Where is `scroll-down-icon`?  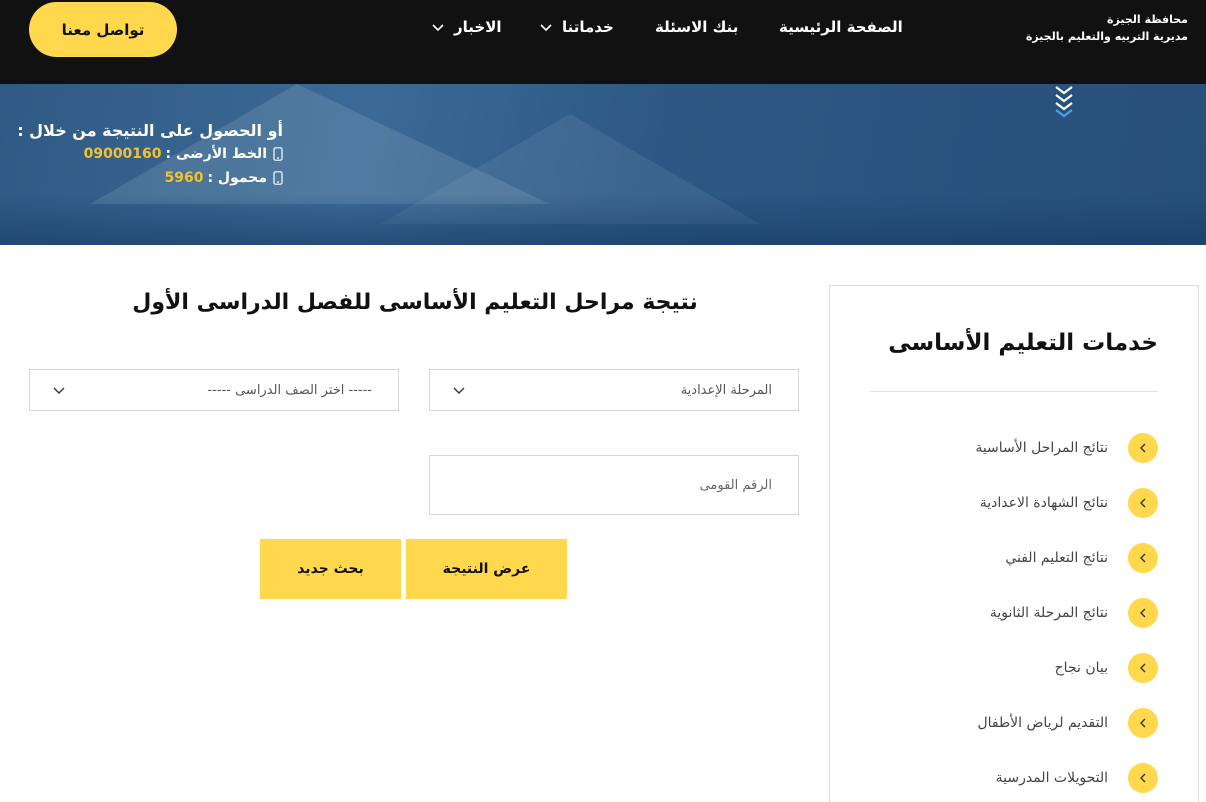 scroll-down-icon is located at coordinates (1064, 101).